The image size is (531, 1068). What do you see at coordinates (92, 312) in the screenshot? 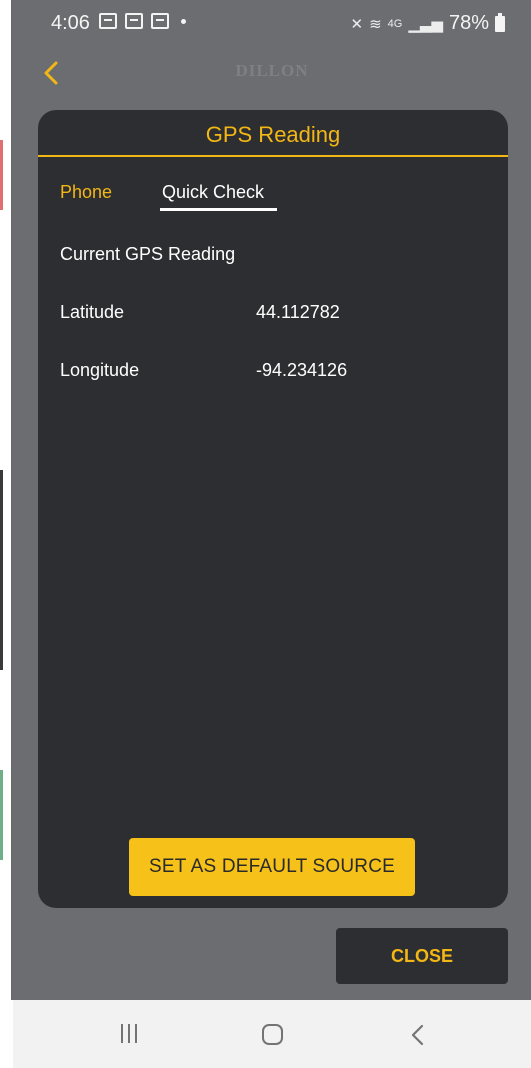
I see `latitude-label: Latitude` at bounding box center [92, 312].